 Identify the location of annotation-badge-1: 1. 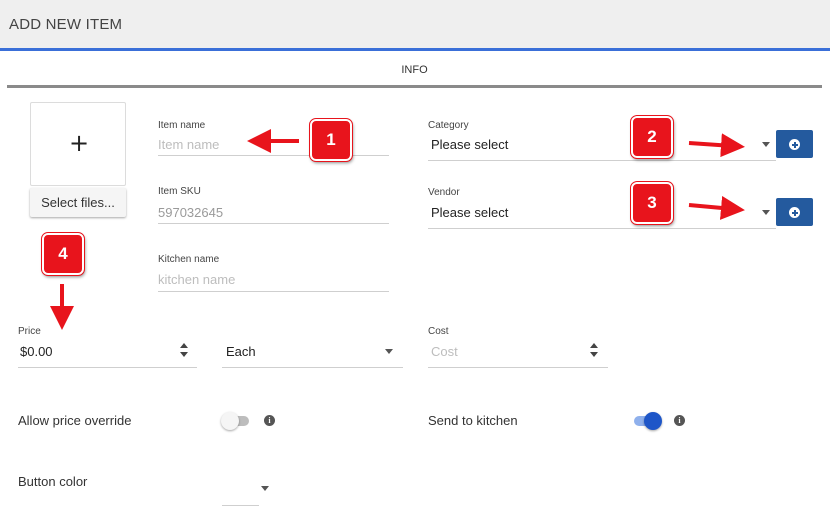
(331, 140).